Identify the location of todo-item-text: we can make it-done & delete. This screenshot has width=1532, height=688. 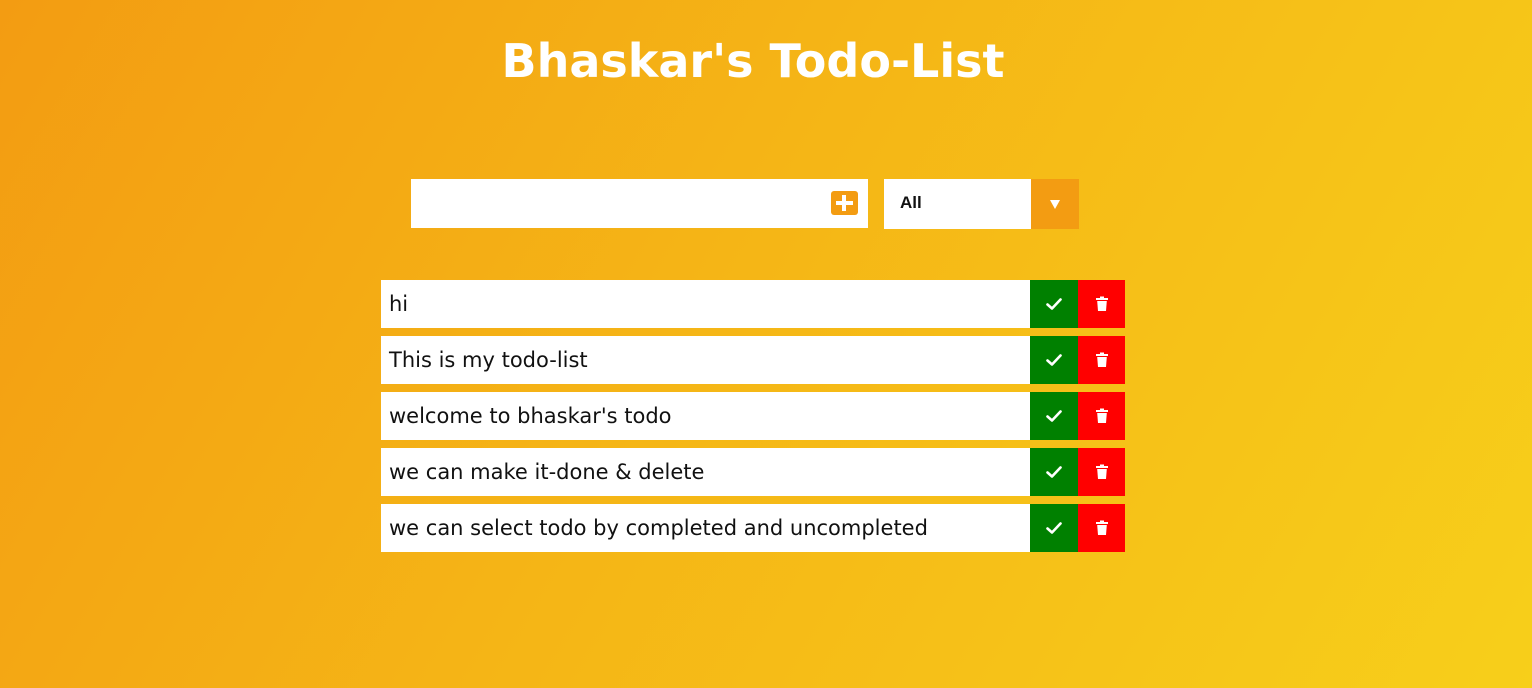
(547, 472).